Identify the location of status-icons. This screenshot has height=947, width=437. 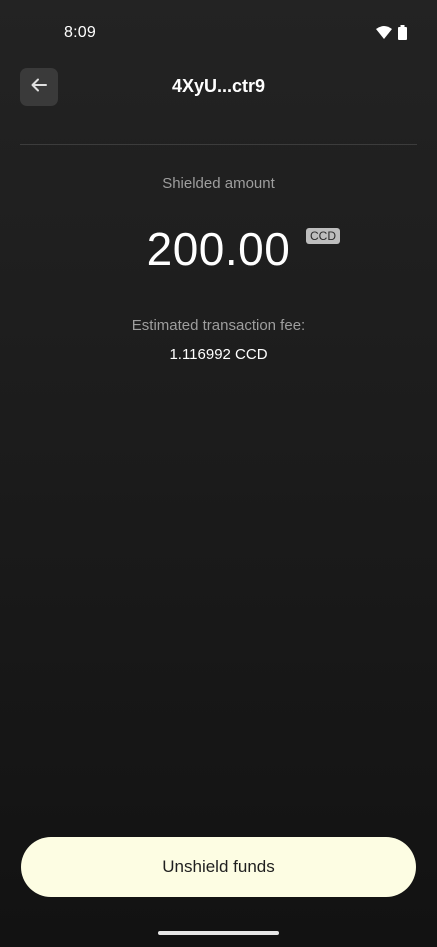
(391, 35).